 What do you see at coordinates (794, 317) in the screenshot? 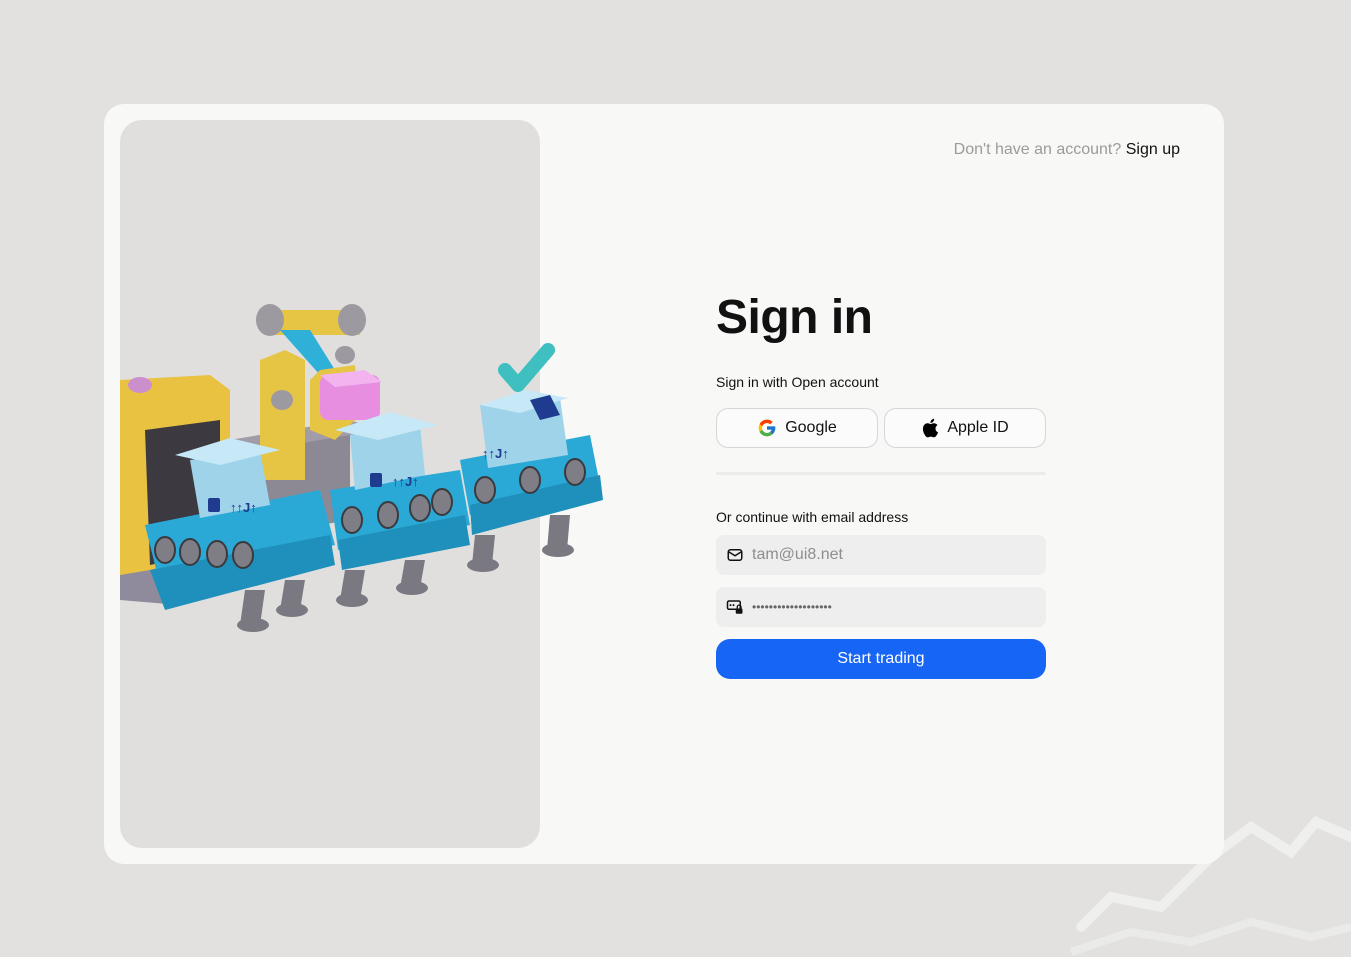
I see `page-title: Sign in` at bounding box center [794, 317].